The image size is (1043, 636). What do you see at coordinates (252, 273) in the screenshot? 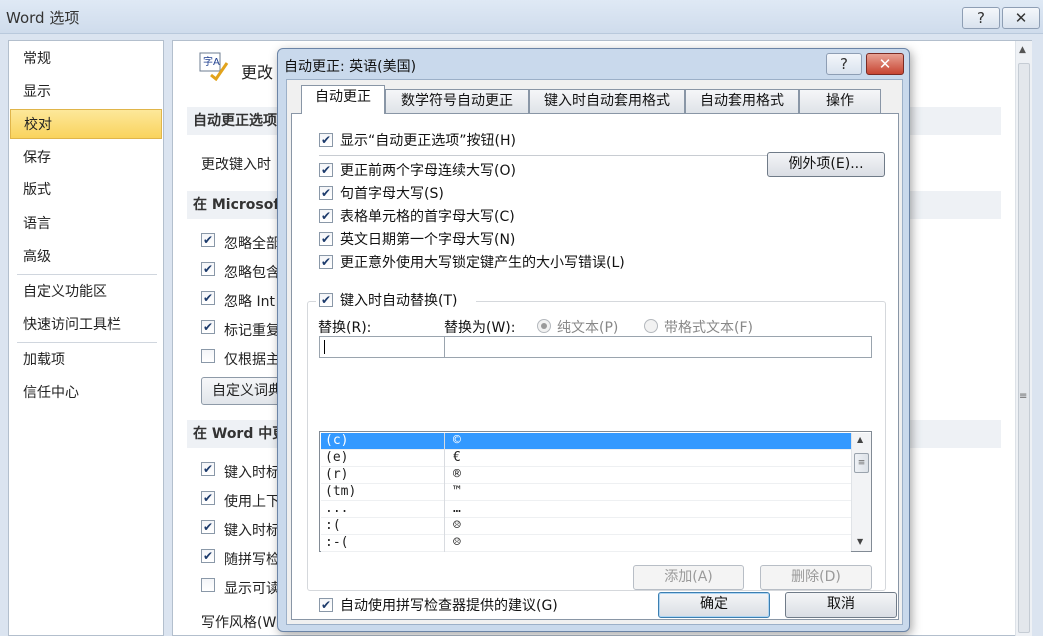
I see `opt1-2-label: 忽略包含` at bounding box center [252, 273].